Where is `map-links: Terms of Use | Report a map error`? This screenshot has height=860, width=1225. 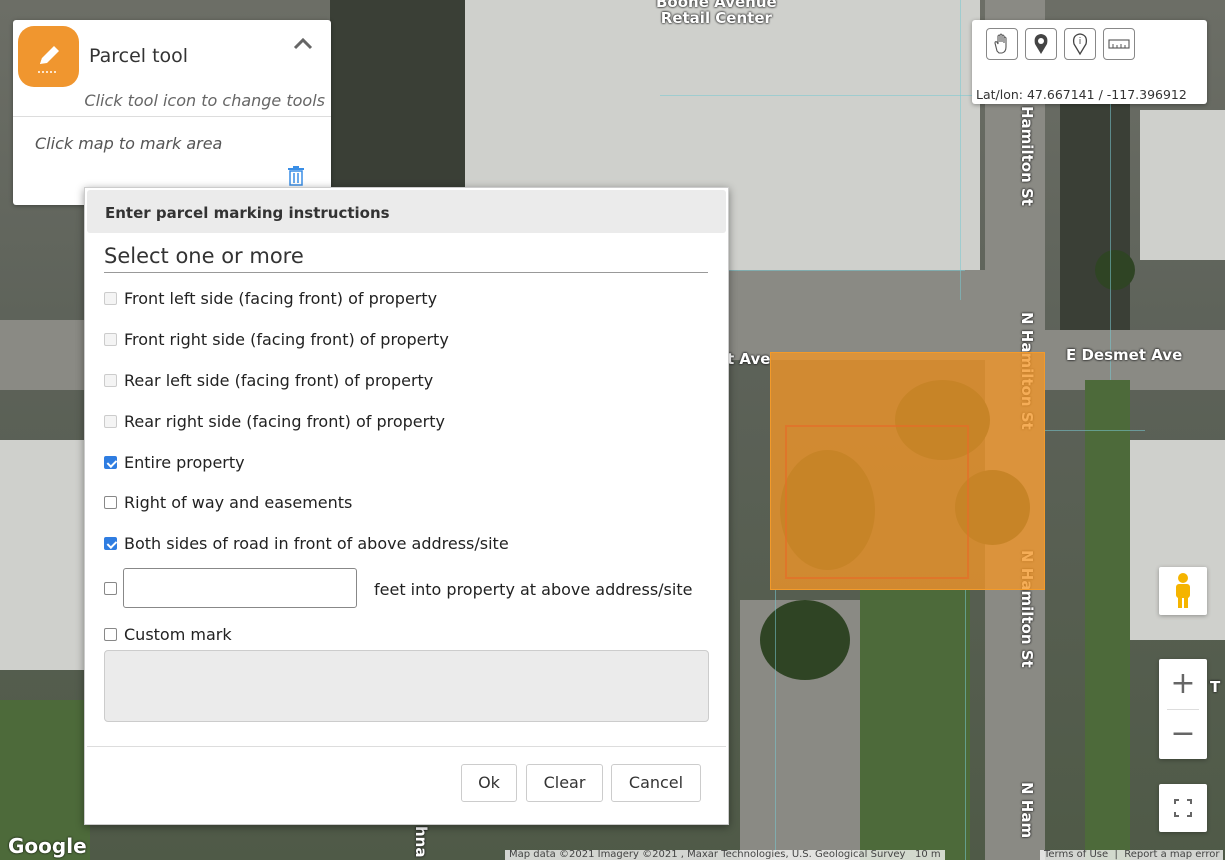 map-links: Terms of Use | Report a map error is located at coordinates (1132, 855).